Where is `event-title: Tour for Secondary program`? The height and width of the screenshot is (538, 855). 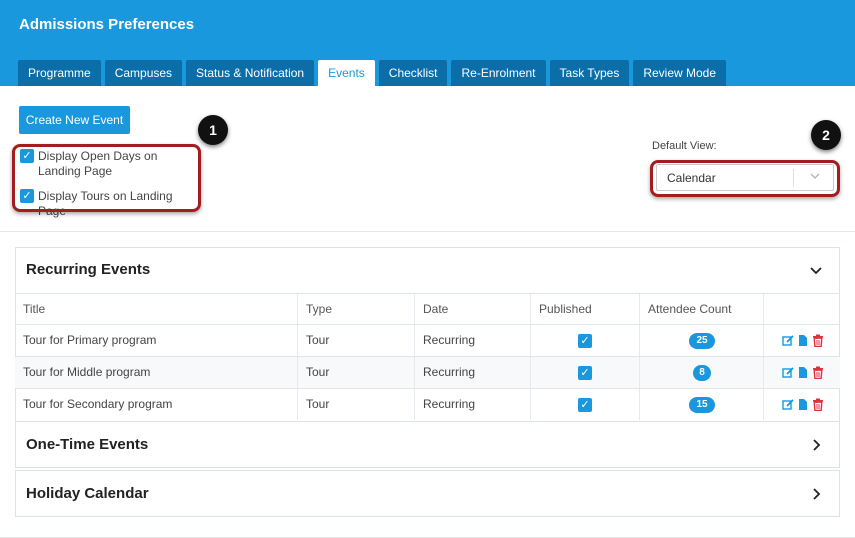 event-title: Tour for Secondary program is located at coordinates (156, 404).